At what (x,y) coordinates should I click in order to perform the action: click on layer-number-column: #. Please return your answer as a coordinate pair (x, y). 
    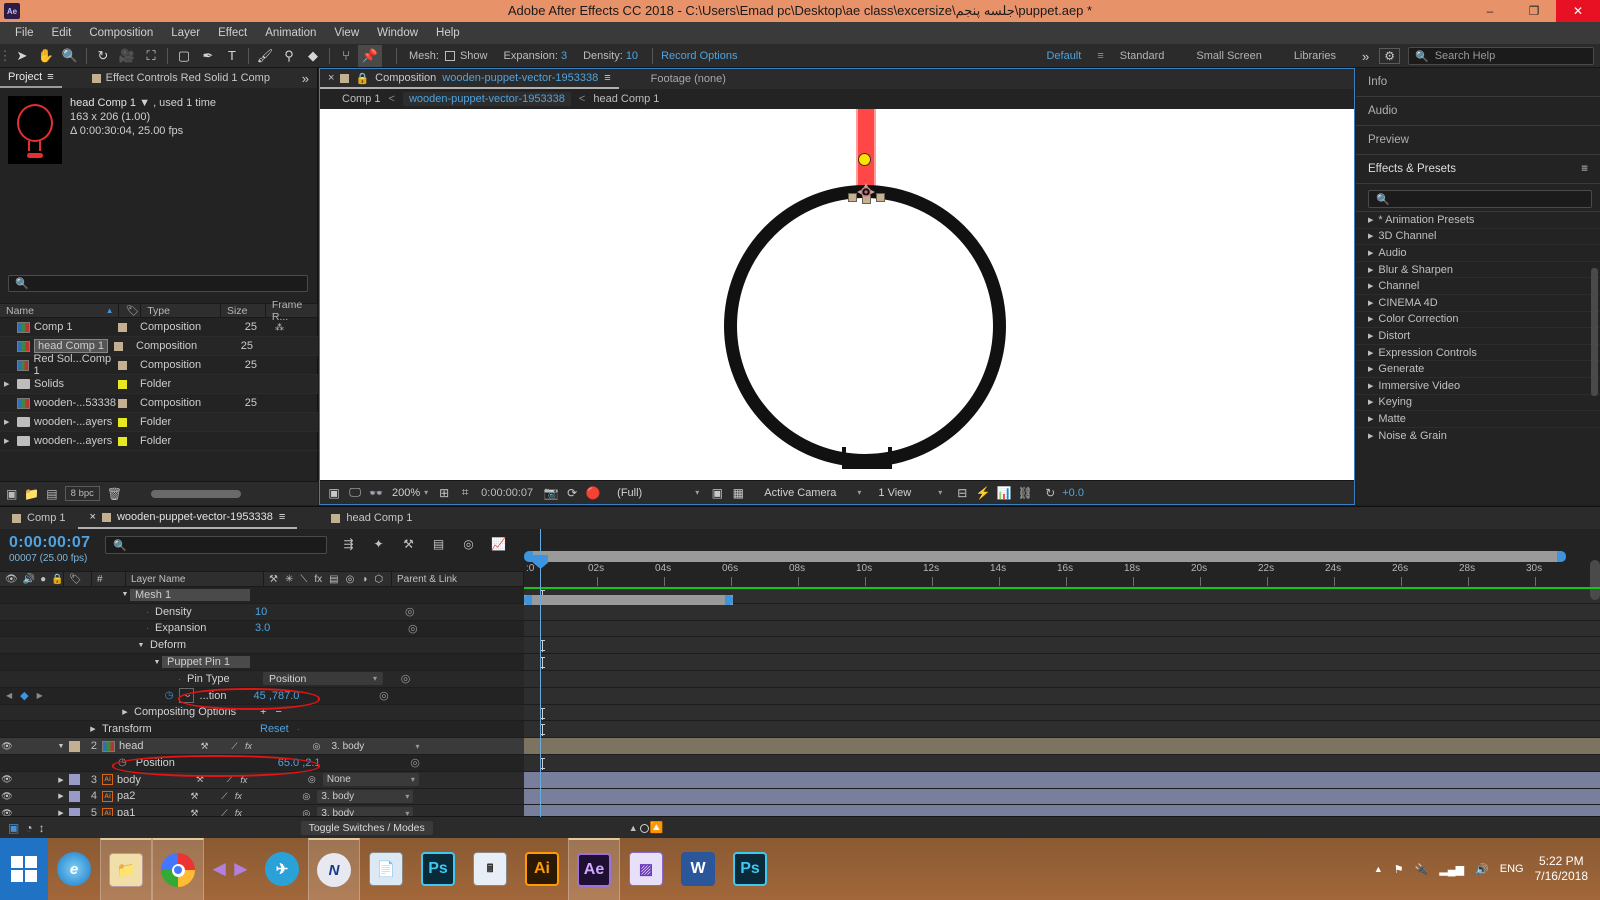
    Looking at the image, I should click on (100, 579).